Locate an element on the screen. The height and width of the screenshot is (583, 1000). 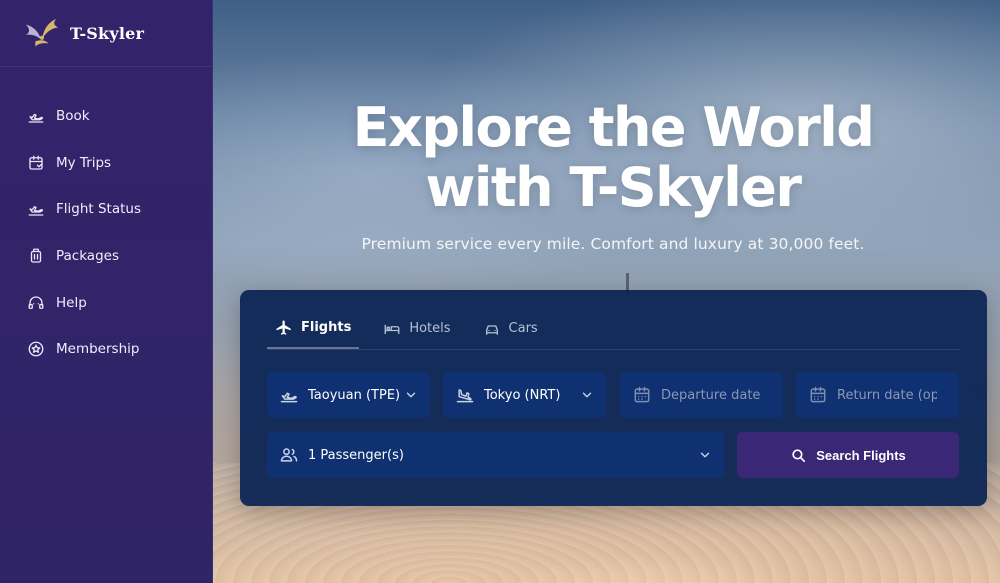
sidebar-item-my-trips: My Trips is located at coordinates (106, 163).